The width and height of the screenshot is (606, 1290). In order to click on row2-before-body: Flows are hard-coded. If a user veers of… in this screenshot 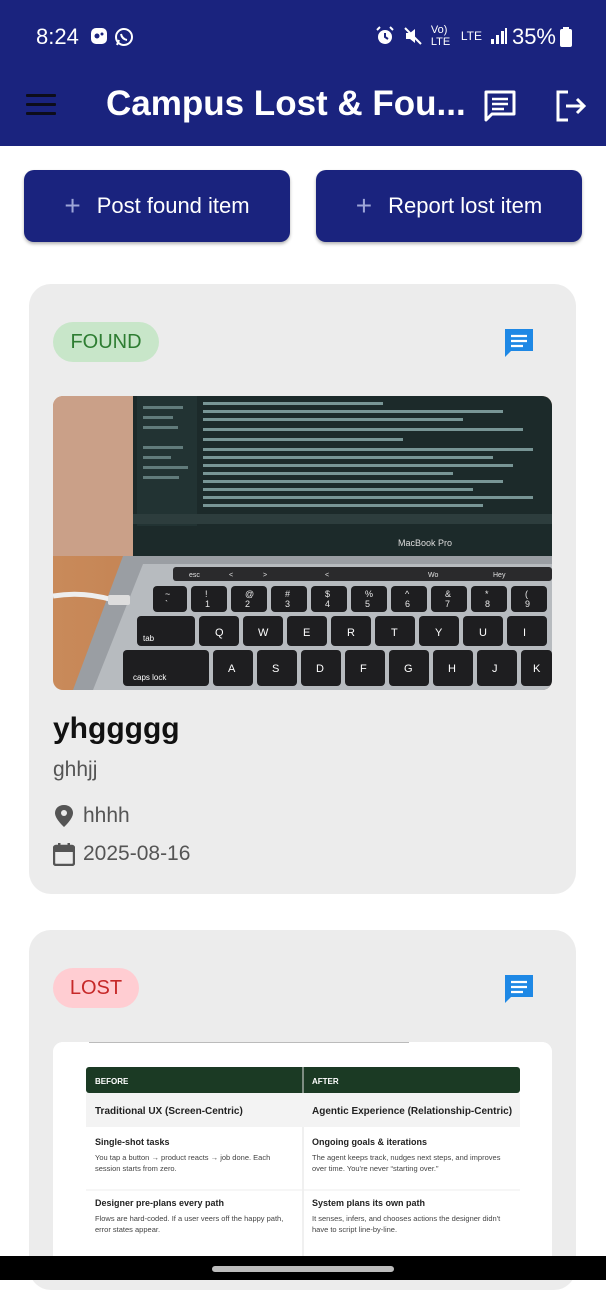, I will do `click(189, 1224)`.